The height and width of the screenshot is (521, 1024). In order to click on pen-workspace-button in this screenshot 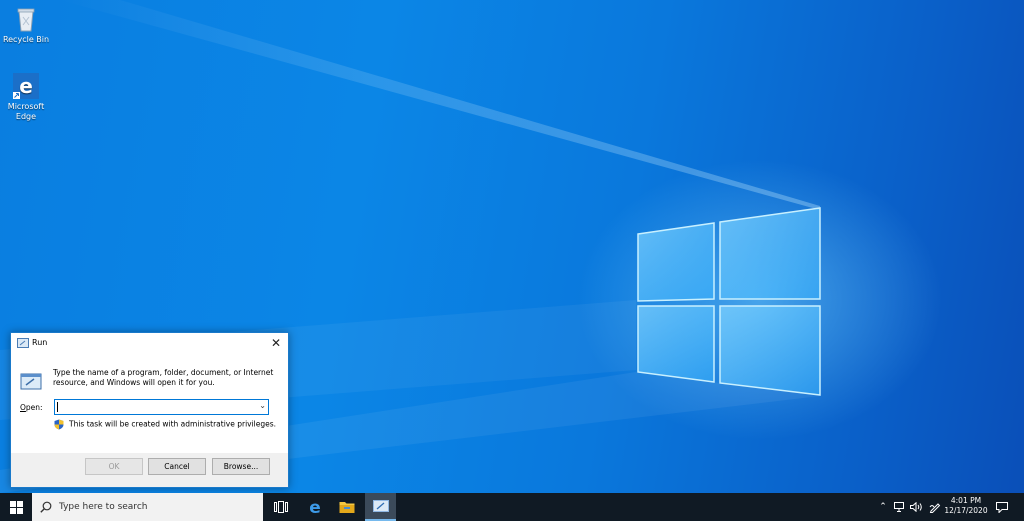, I will do `click(935, 507)`.